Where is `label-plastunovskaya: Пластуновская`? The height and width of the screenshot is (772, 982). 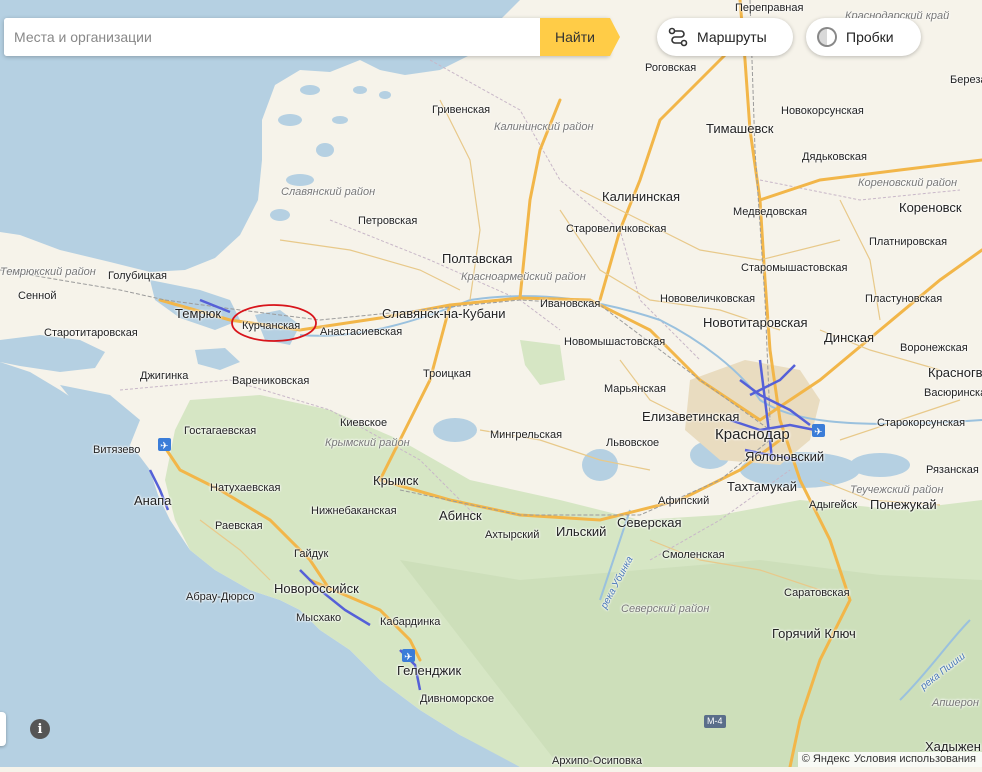 label-plastunovskaya: Пластуновская is located at coordinates (904, 299).